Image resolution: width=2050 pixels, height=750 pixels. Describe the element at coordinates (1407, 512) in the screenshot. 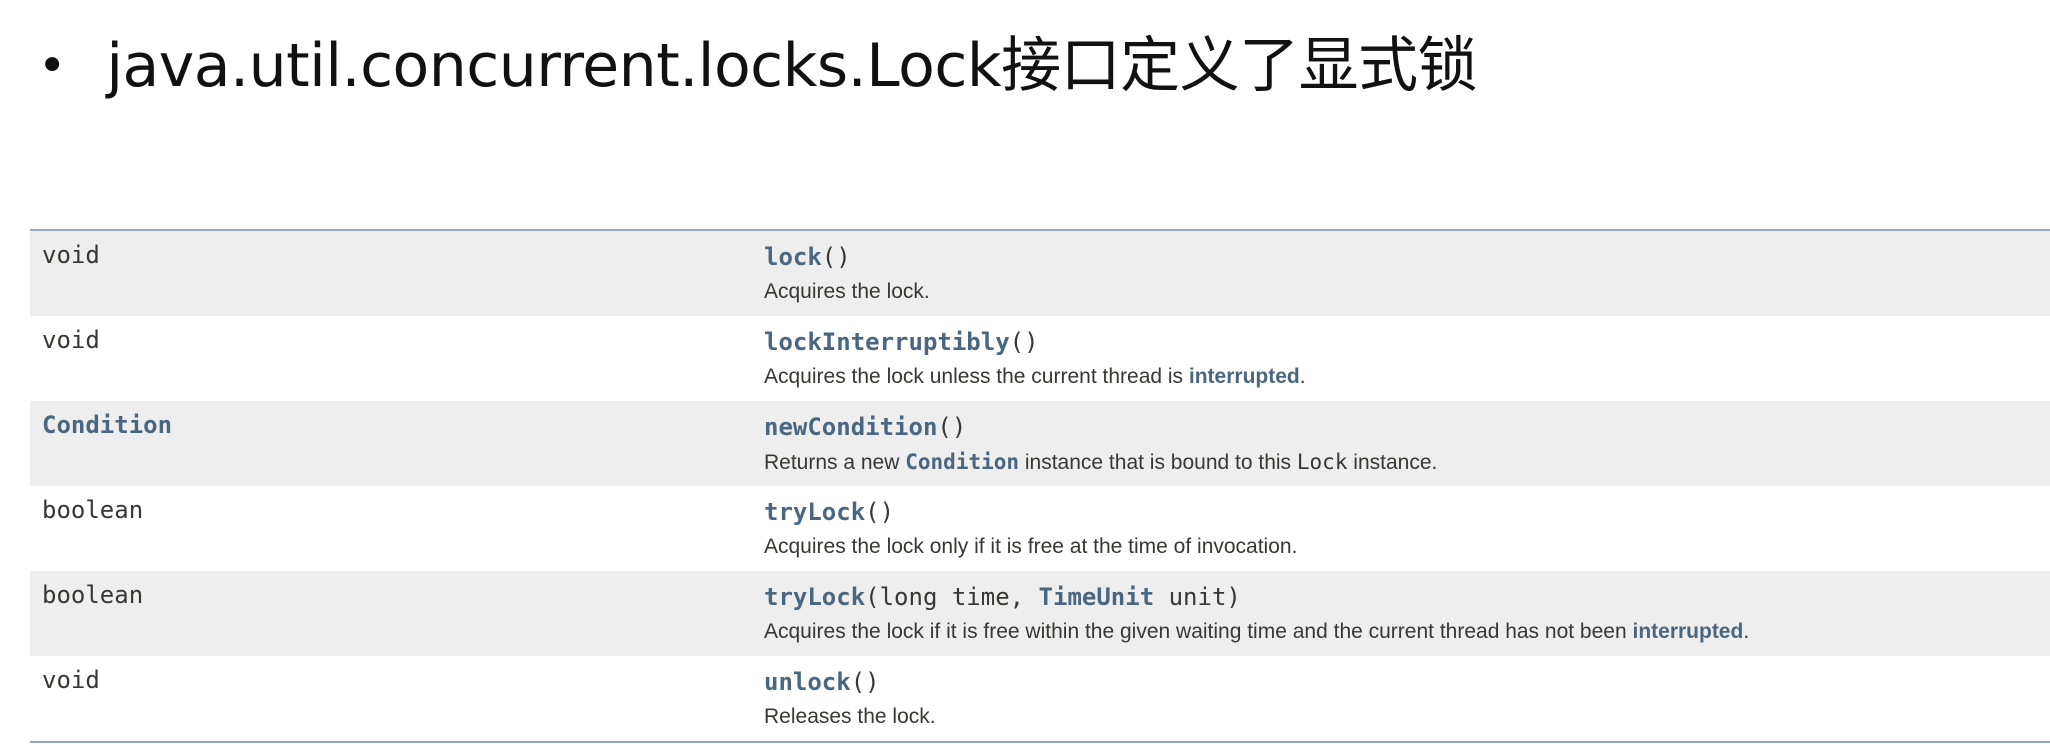

I see `method-signature: tryLock()` at that location.